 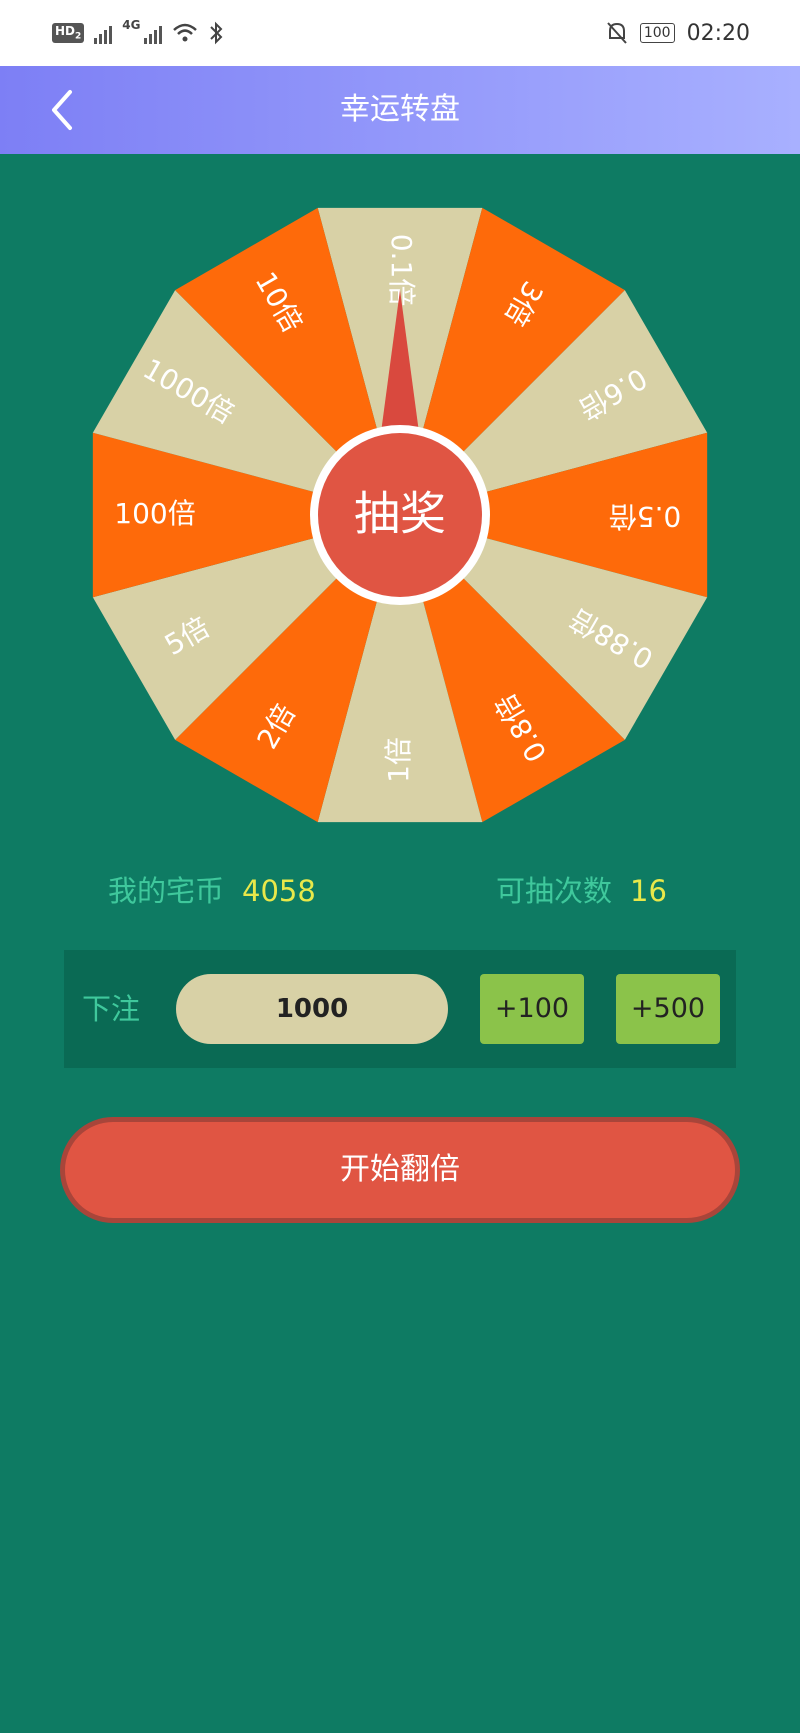 I want to click on app-bar: 幸运转盘, so click(x=400, y=110).